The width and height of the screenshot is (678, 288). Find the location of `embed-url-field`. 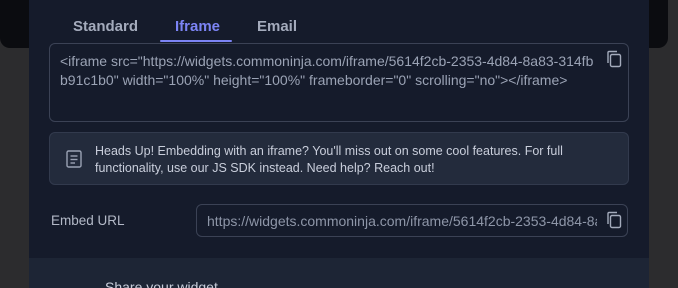

embed-url-field is located at coordinates (412, 220).